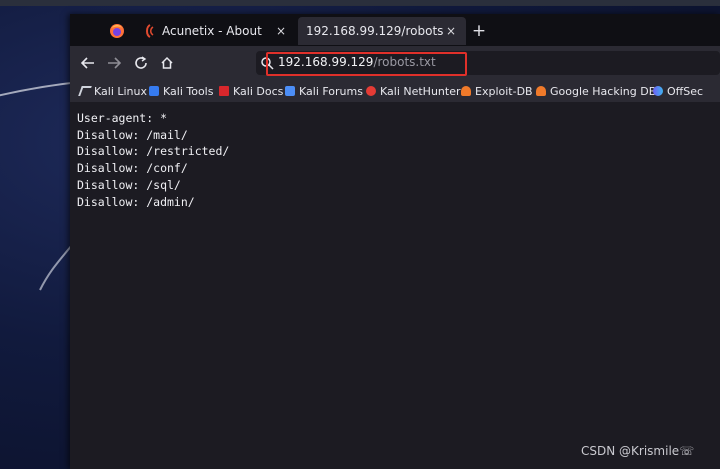 Image resolution: width=720 pixels, height=469 pixels. I want to click on desktop-top-panel, so click(360, 3).